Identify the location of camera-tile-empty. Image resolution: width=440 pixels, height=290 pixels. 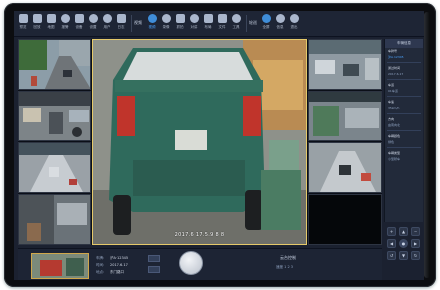
(345, 219).